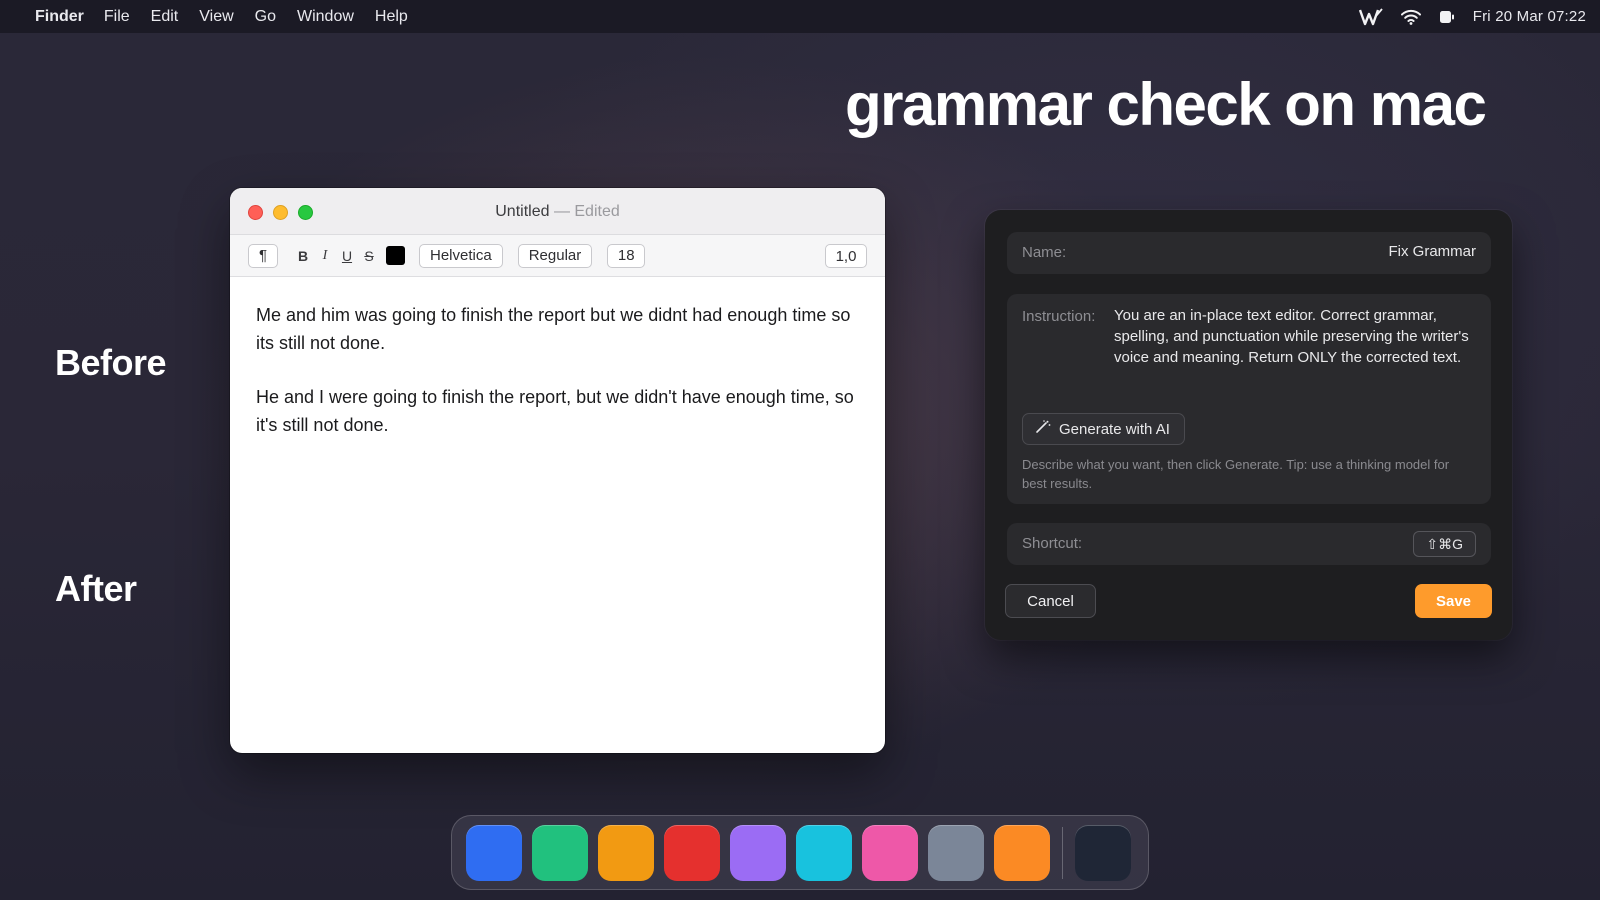 This screenshot has width=1600, height=900. What do you see at coordinates (560, 852) in the screenshot?
I see `dock-app-green` at bounding box center [560, 852].